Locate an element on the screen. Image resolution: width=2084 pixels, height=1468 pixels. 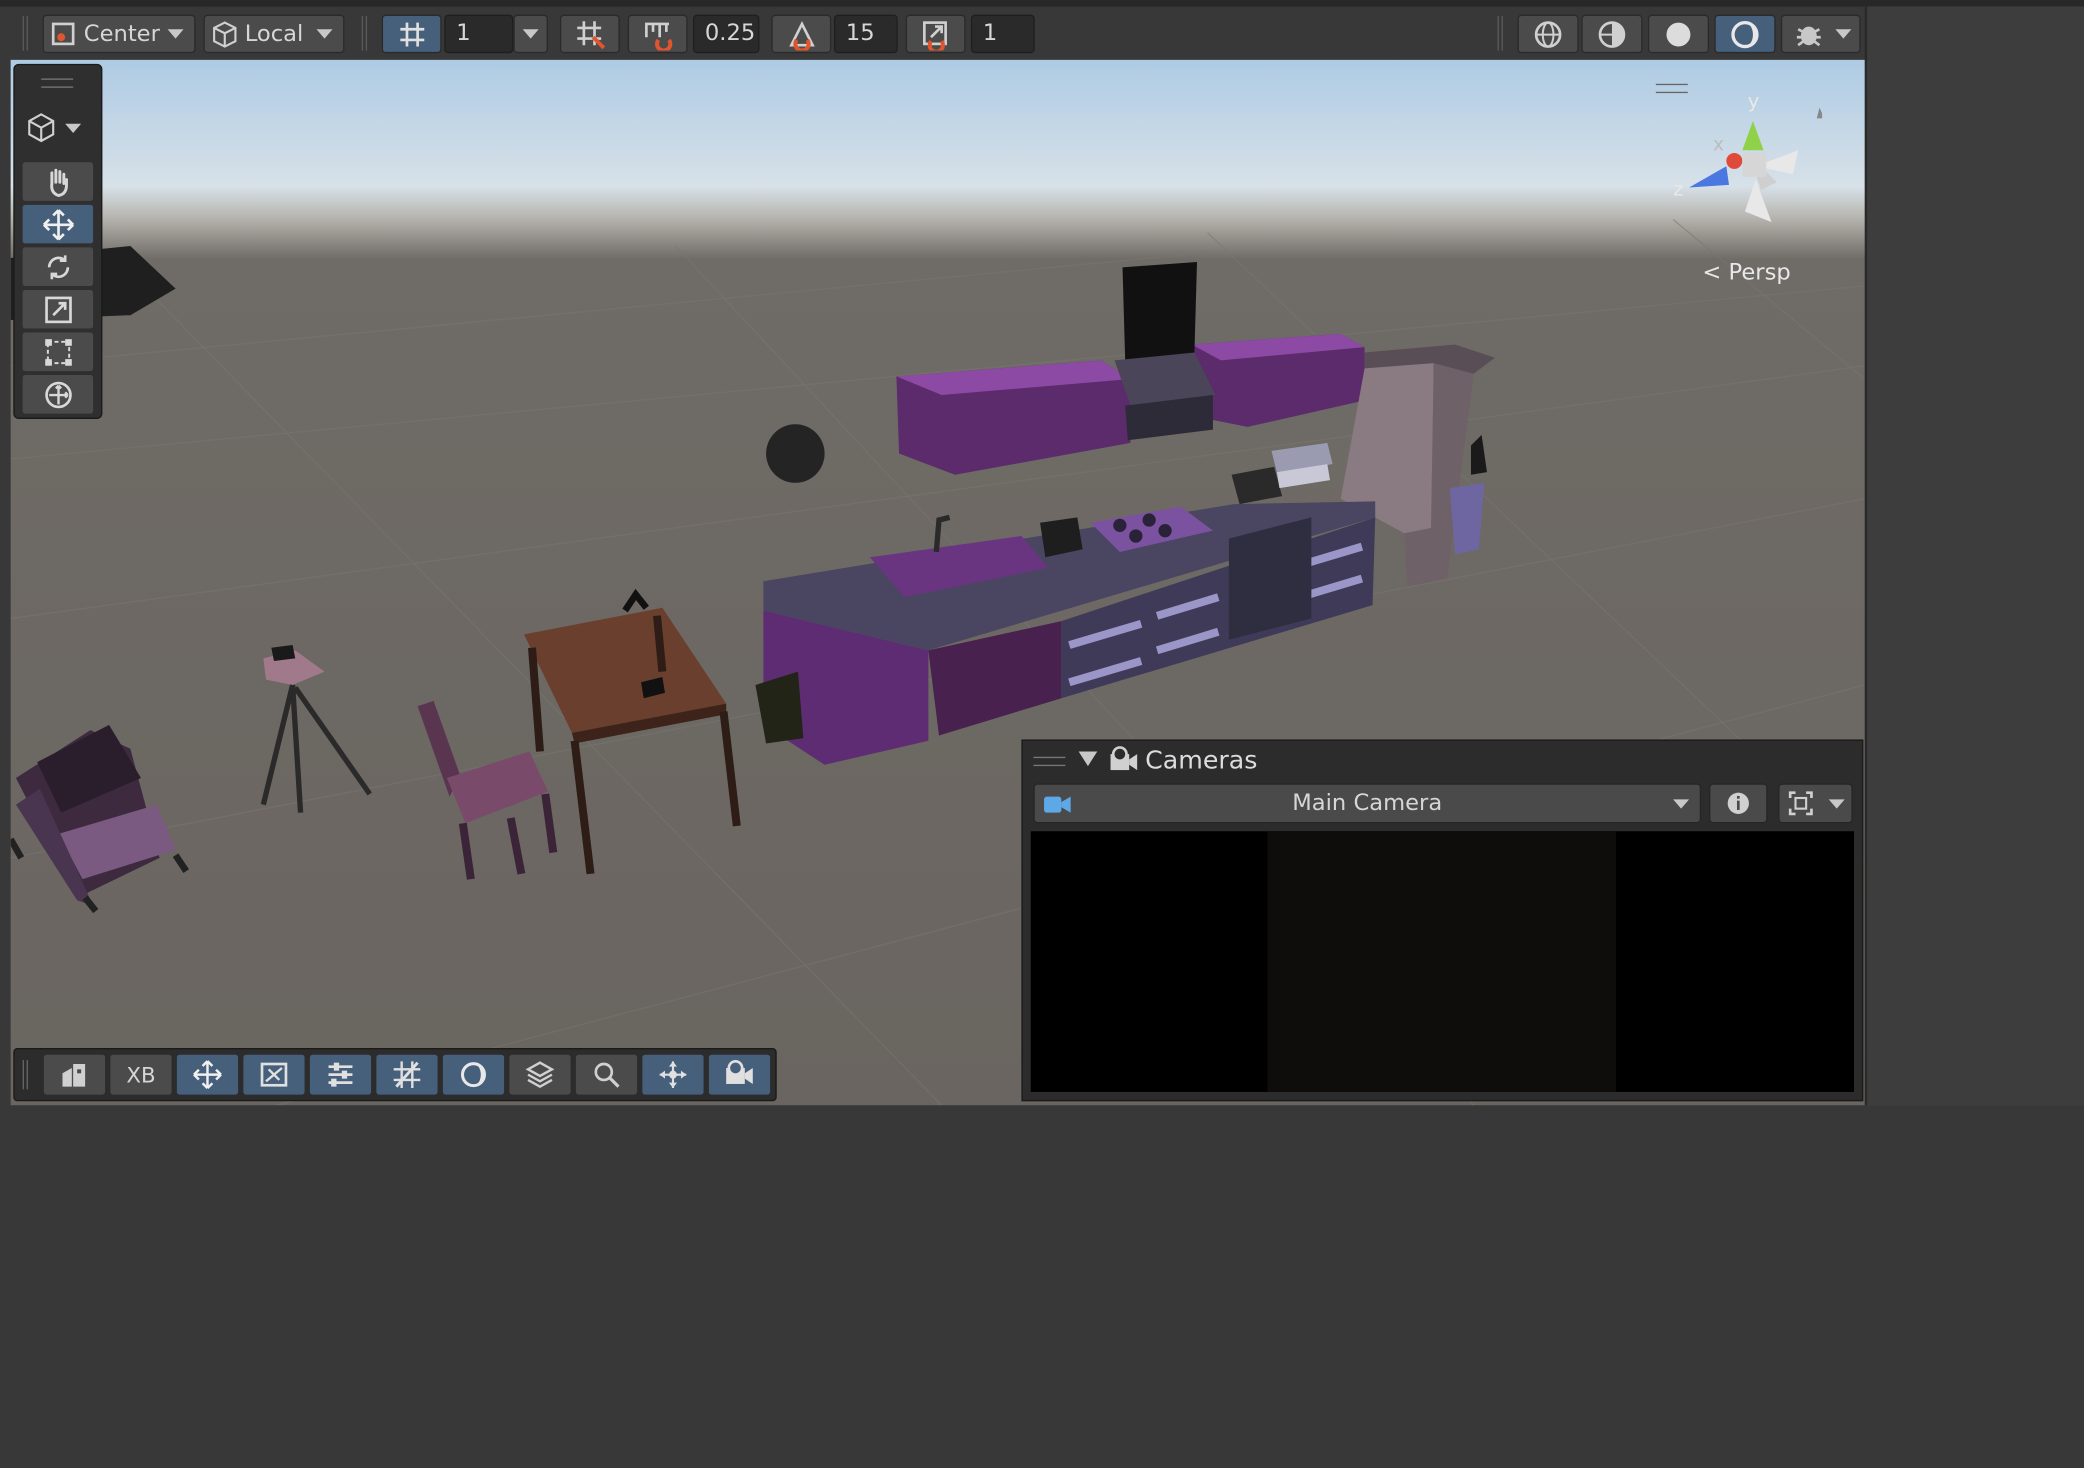
navigation-overlay-button is located at coordinates (673, 1074).